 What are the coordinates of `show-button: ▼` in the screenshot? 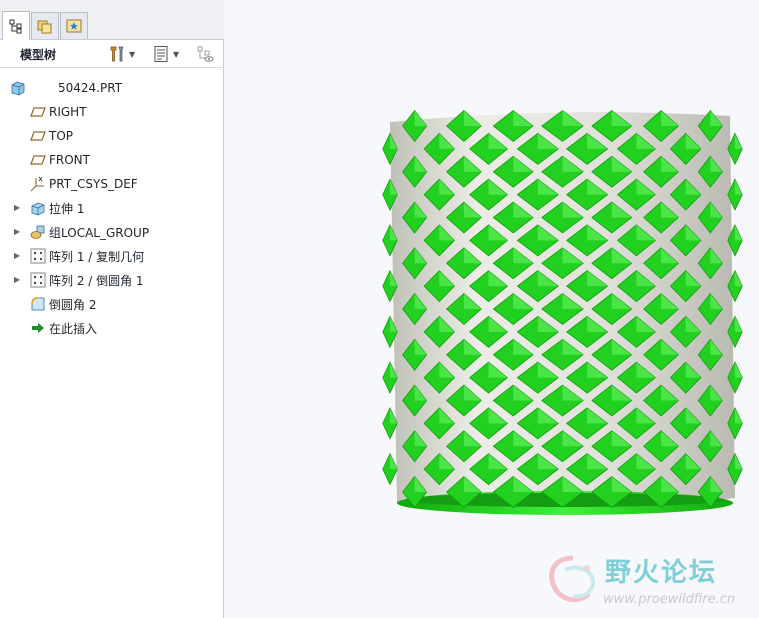 It's located at (165, 54).